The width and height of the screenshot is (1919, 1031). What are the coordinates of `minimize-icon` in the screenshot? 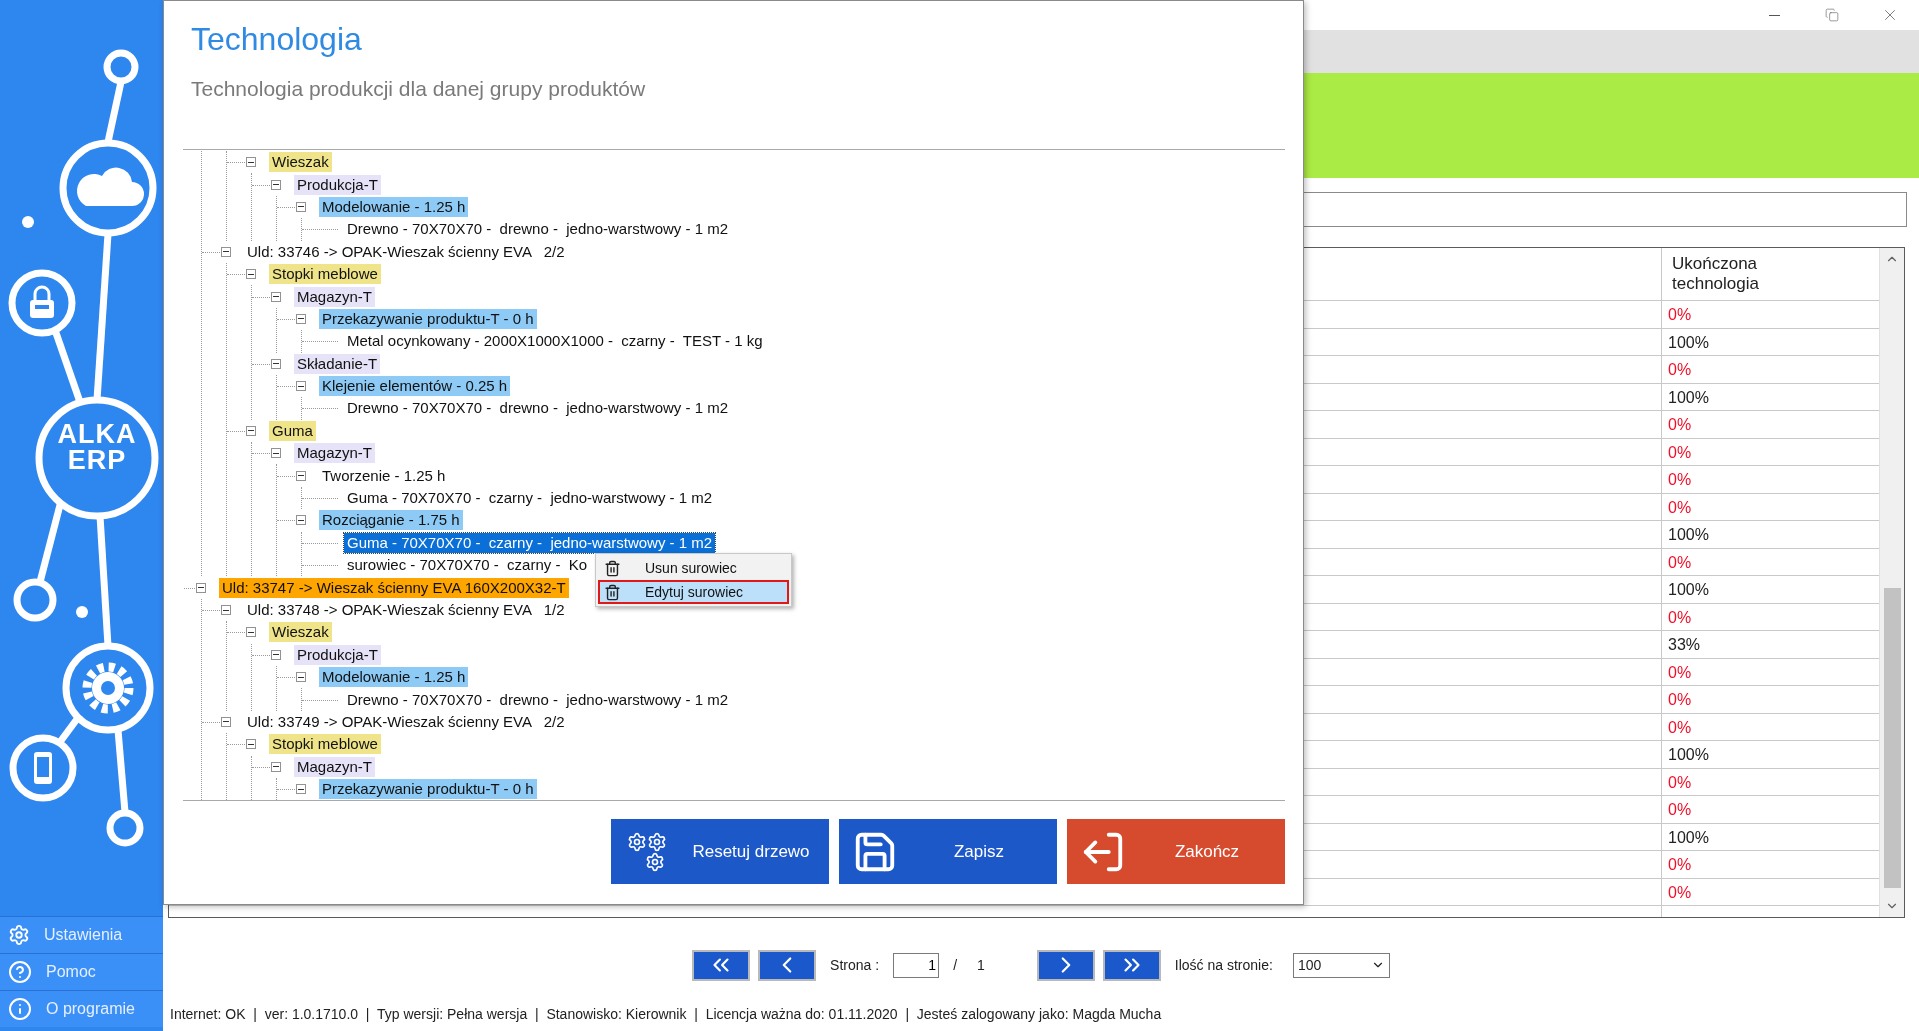 It's located at (1774, 15).